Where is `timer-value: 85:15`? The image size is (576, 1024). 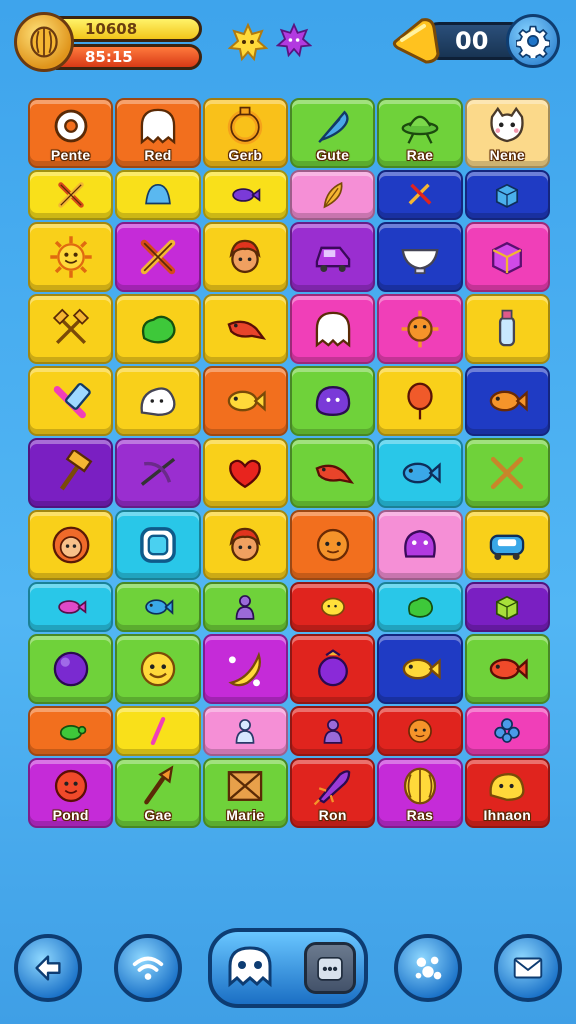
timer-value: 85:15 is located at coordinates (109, 57).